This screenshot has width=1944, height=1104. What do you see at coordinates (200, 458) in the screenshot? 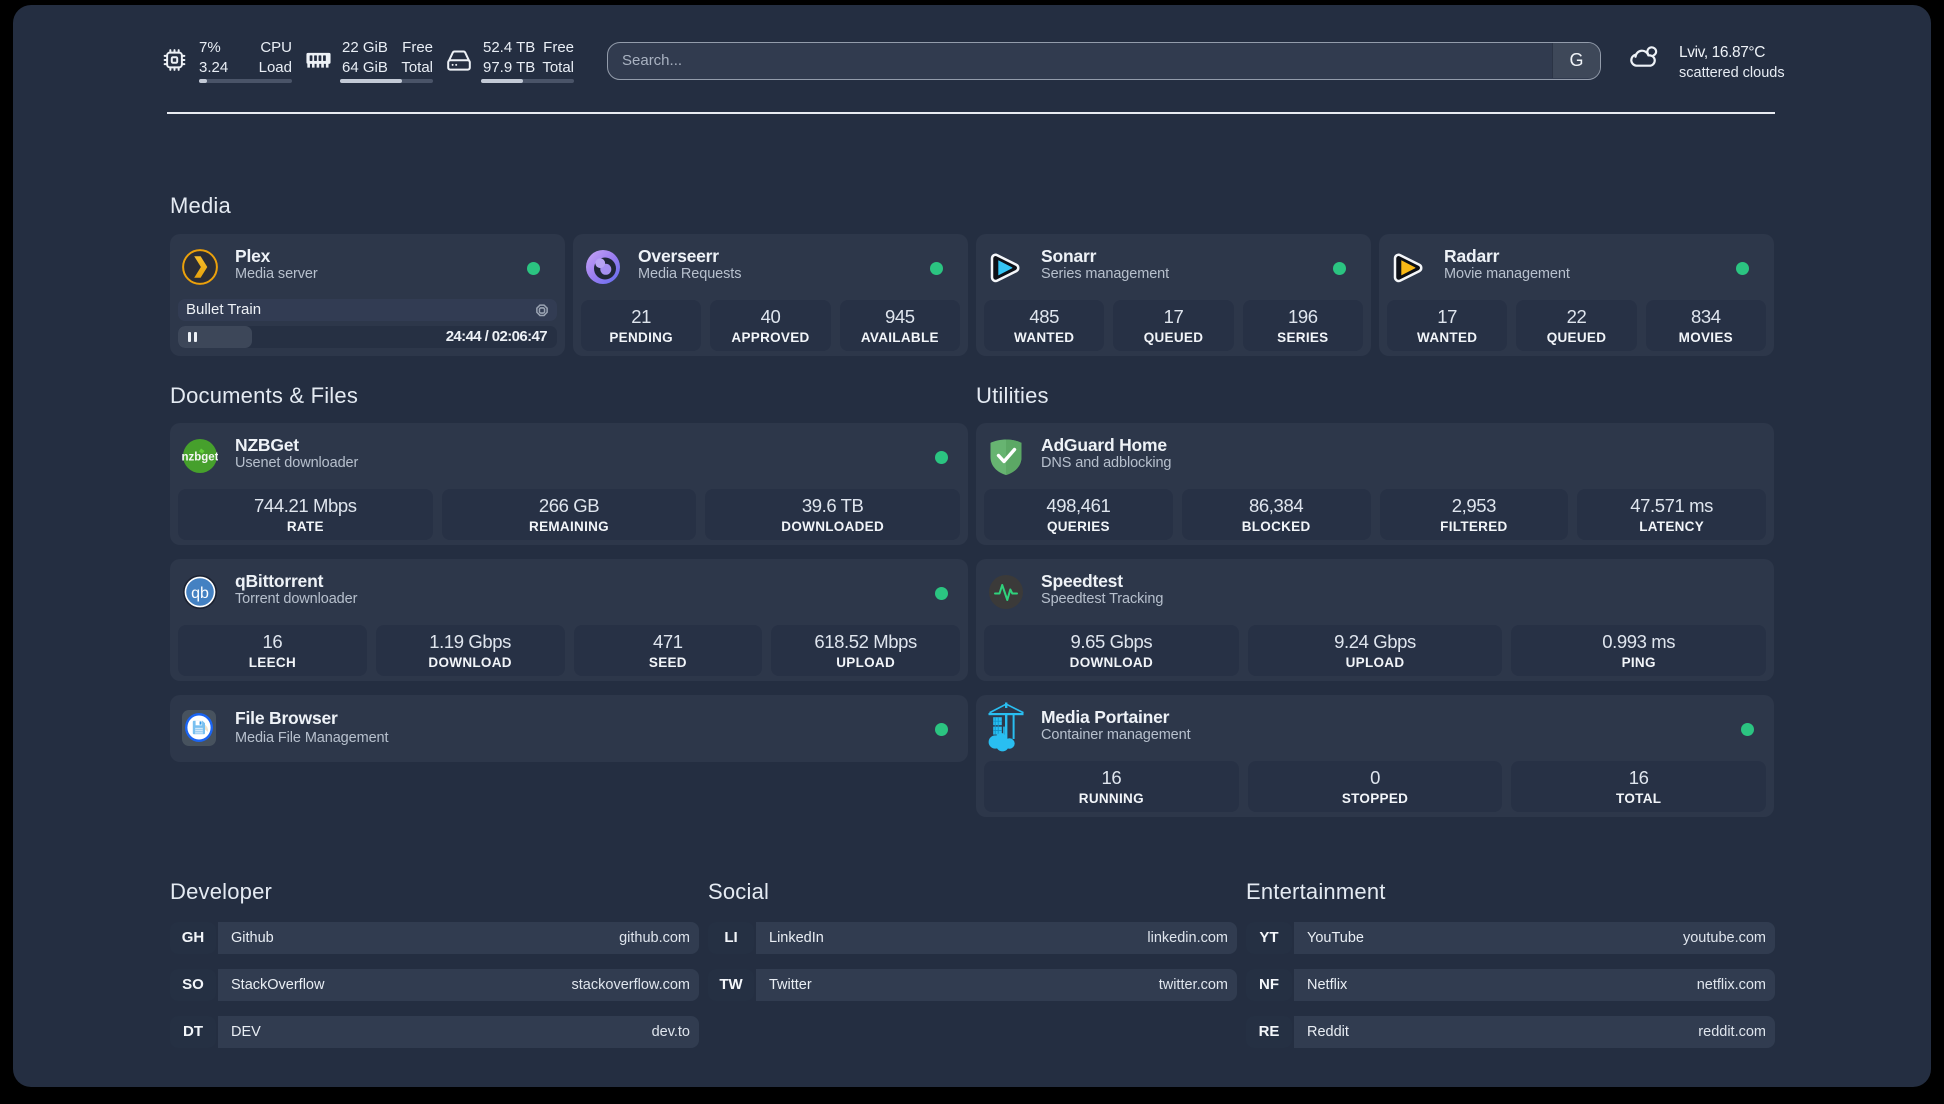
I see `svg-text: nzbget` at bounding box center [200, 458].